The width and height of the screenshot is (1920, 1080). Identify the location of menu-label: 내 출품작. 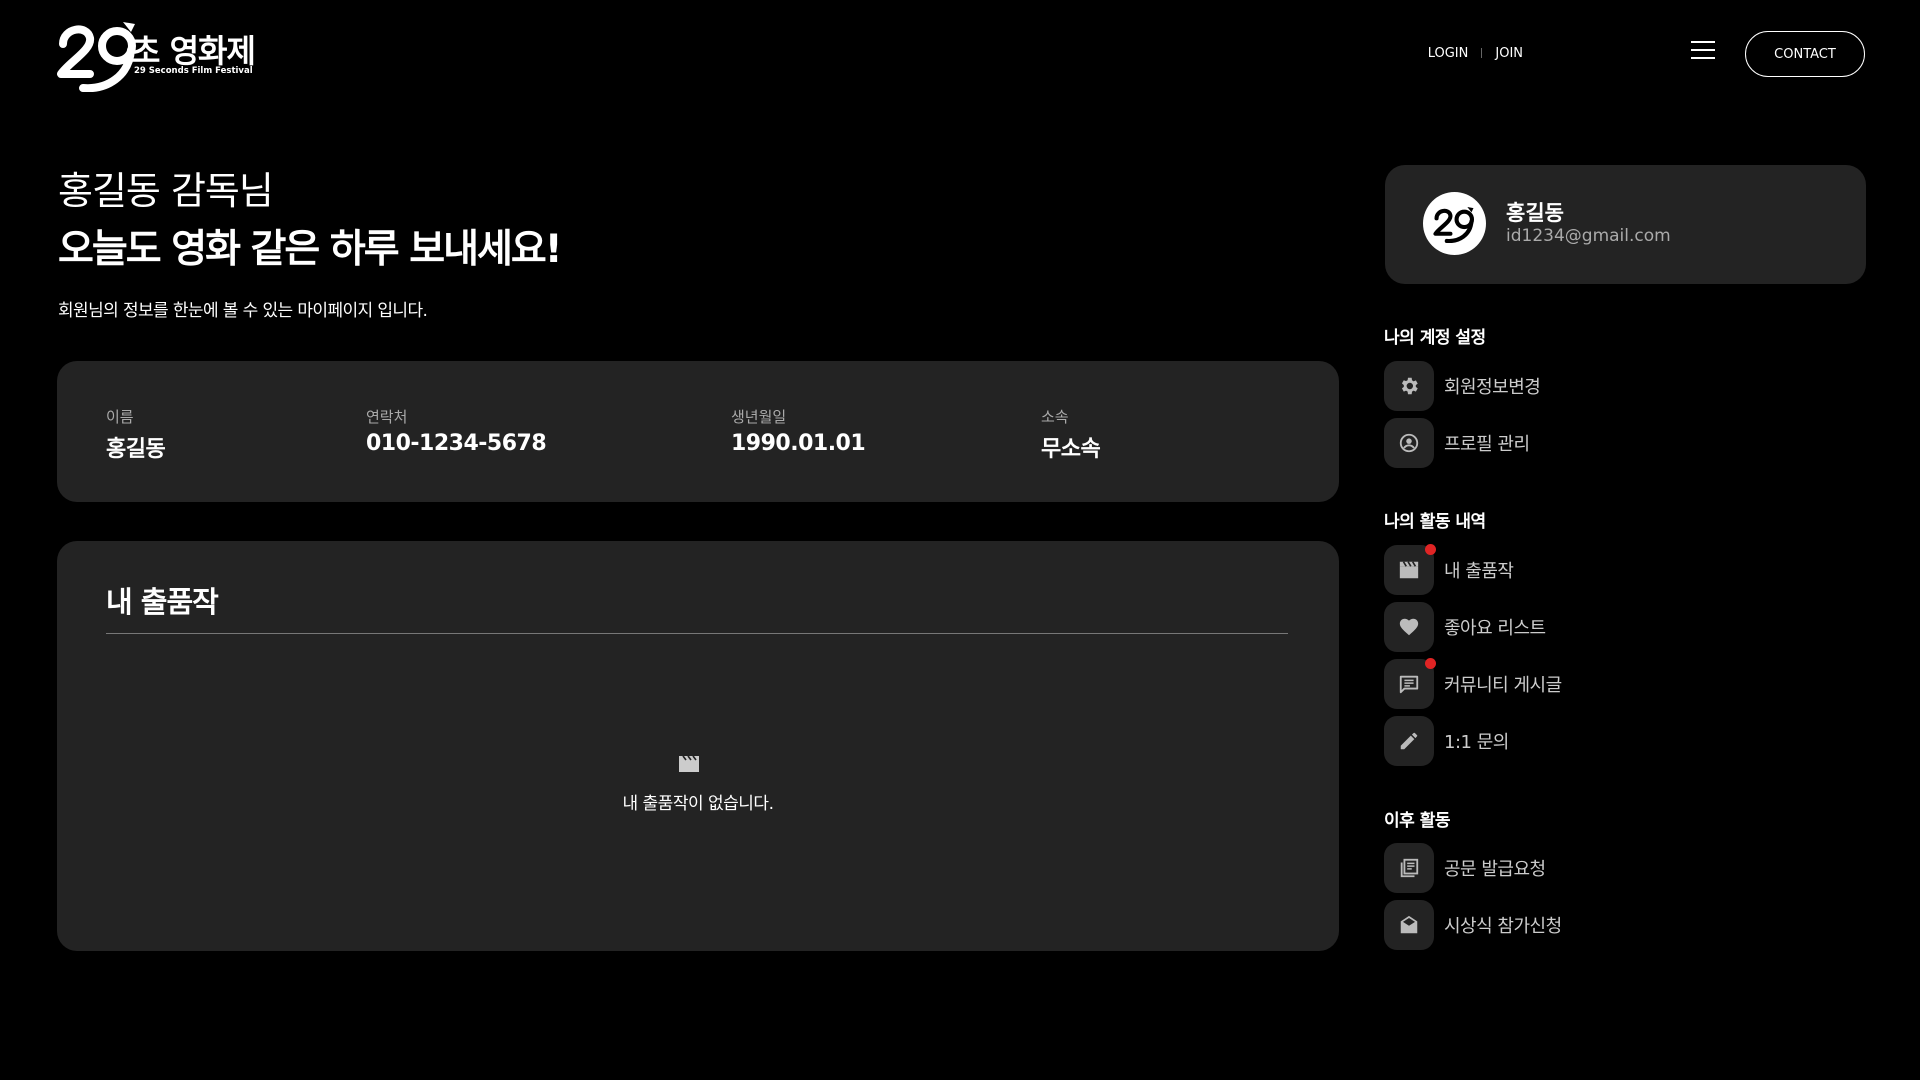
(1479, 571).